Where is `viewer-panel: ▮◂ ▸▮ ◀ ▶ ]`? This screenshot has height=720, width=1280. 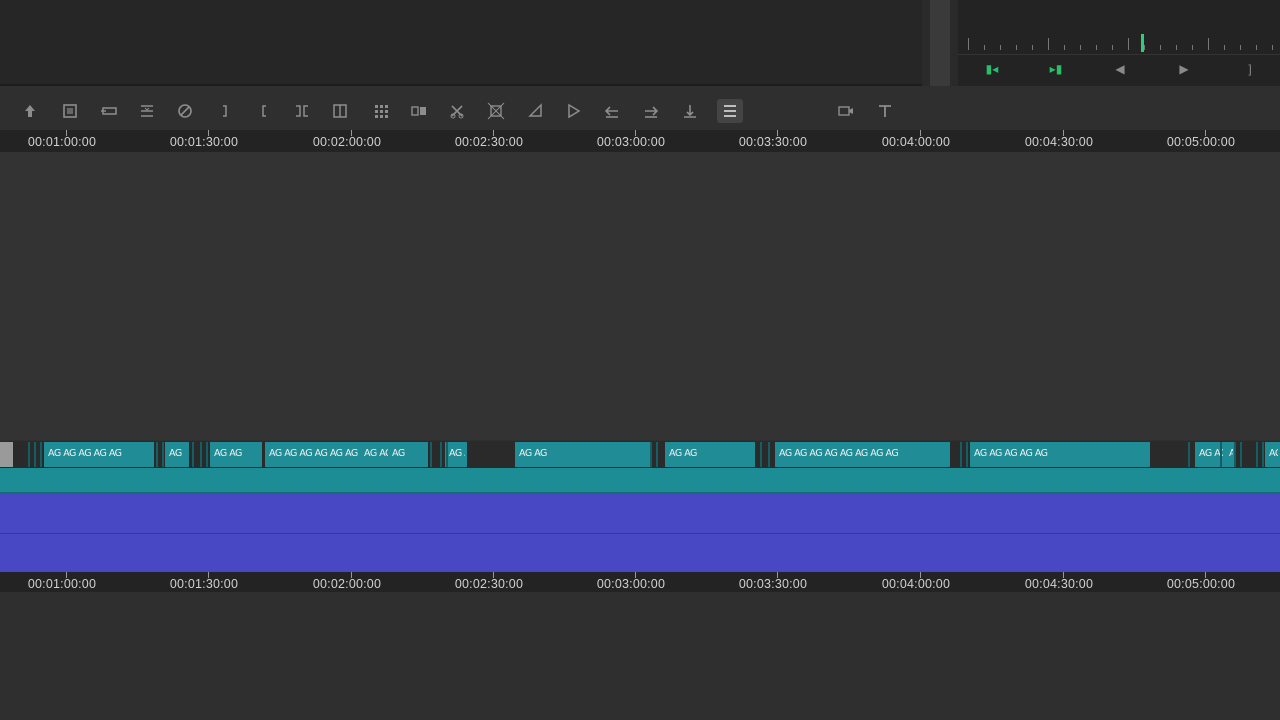
viewer-panel: ▮◂ ▸▮ ◀ ▶ ] is located at coordinates (1119, 43).